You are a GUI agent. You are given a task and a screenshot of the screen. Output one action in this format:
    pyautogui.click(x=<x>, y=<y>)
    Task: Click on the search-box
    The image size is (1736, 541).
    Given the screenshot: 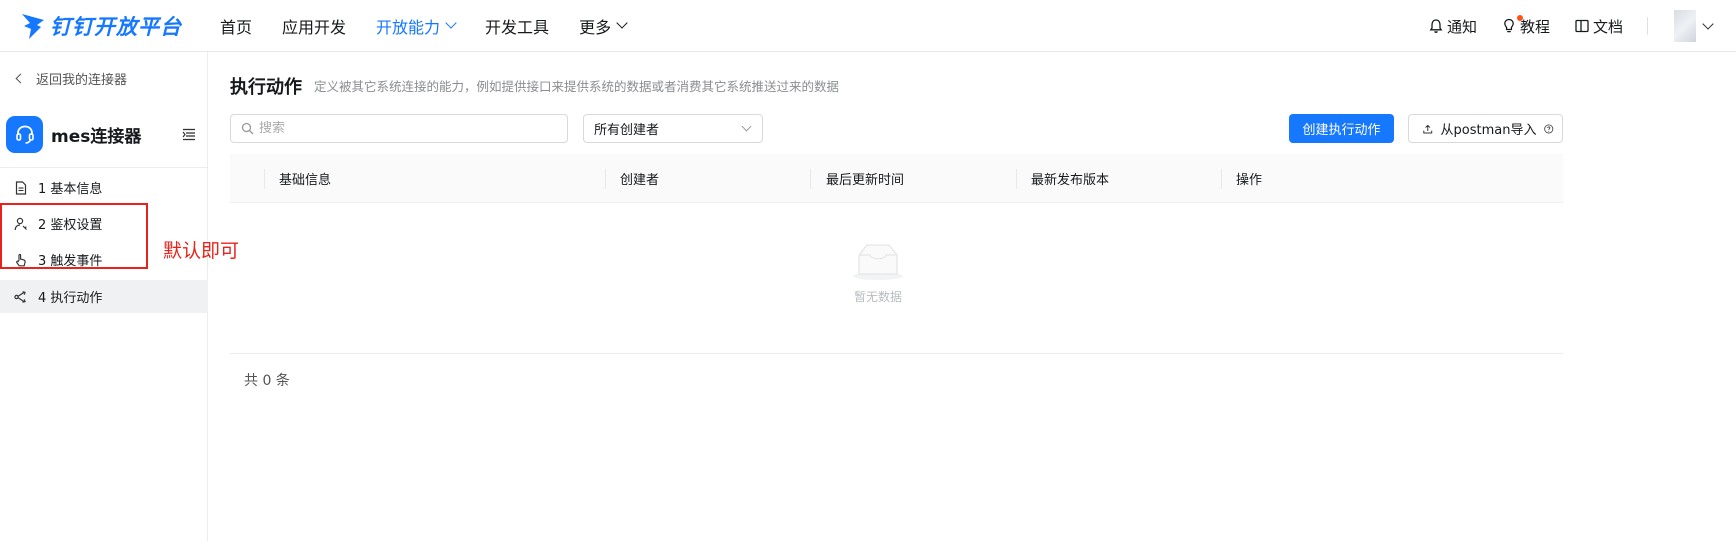 What is the action you would take?
    pyautogui.click(x=399, y=128)
    